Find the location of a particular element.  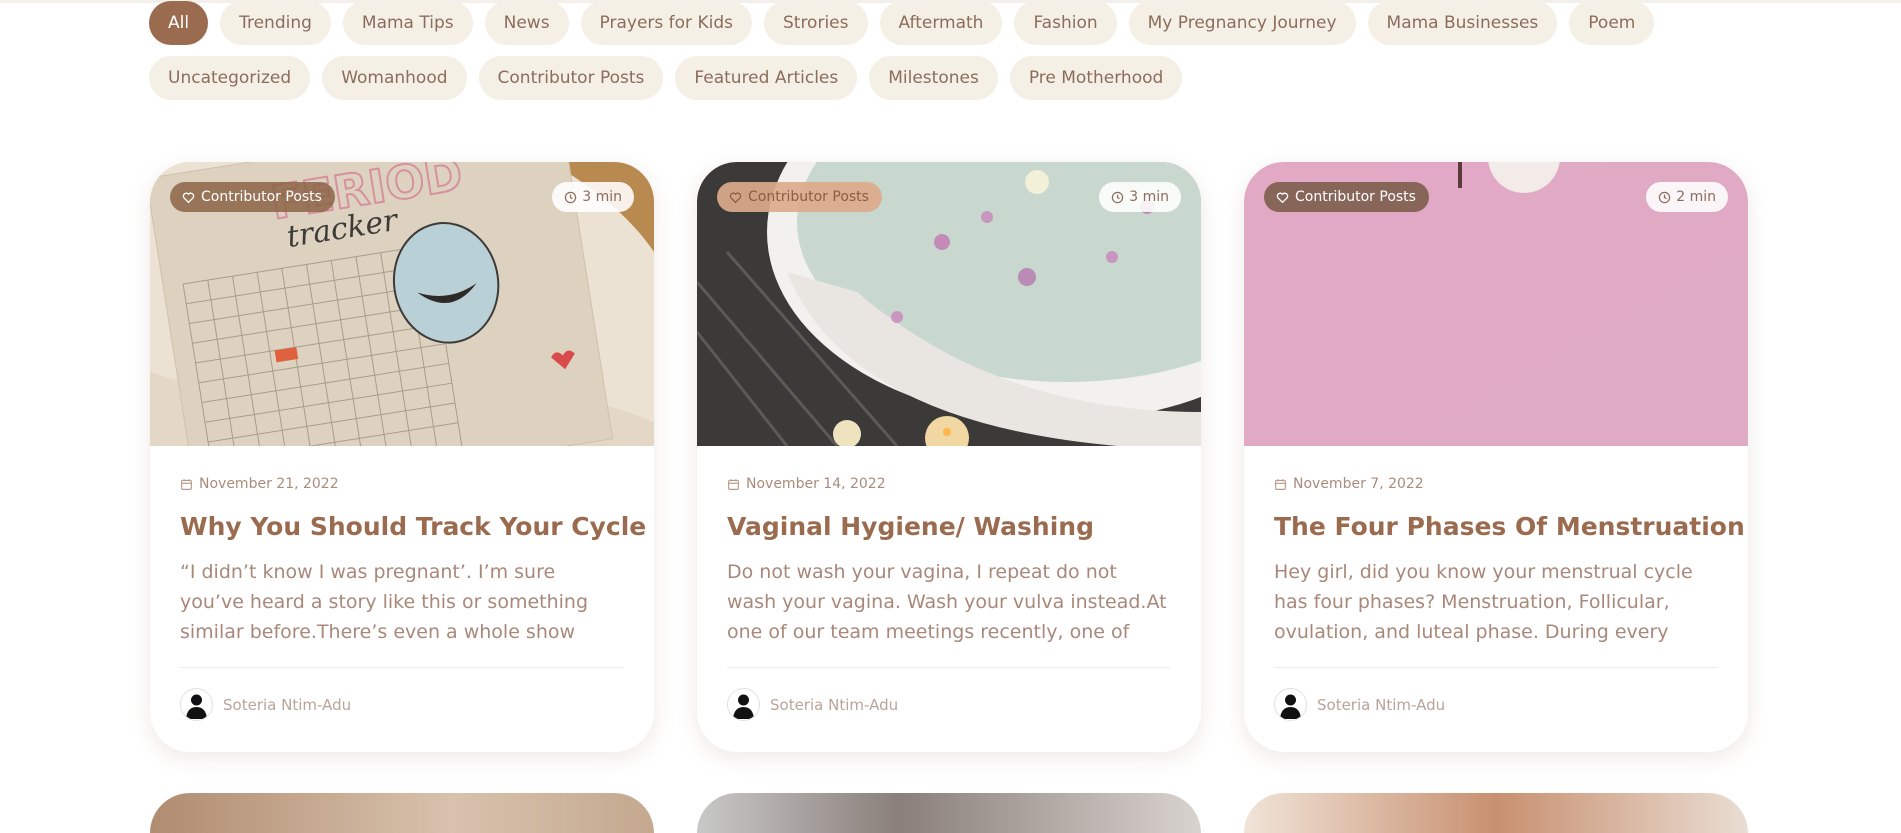

category-chip-milestones: Milestones is located at coordinates (933, 78).